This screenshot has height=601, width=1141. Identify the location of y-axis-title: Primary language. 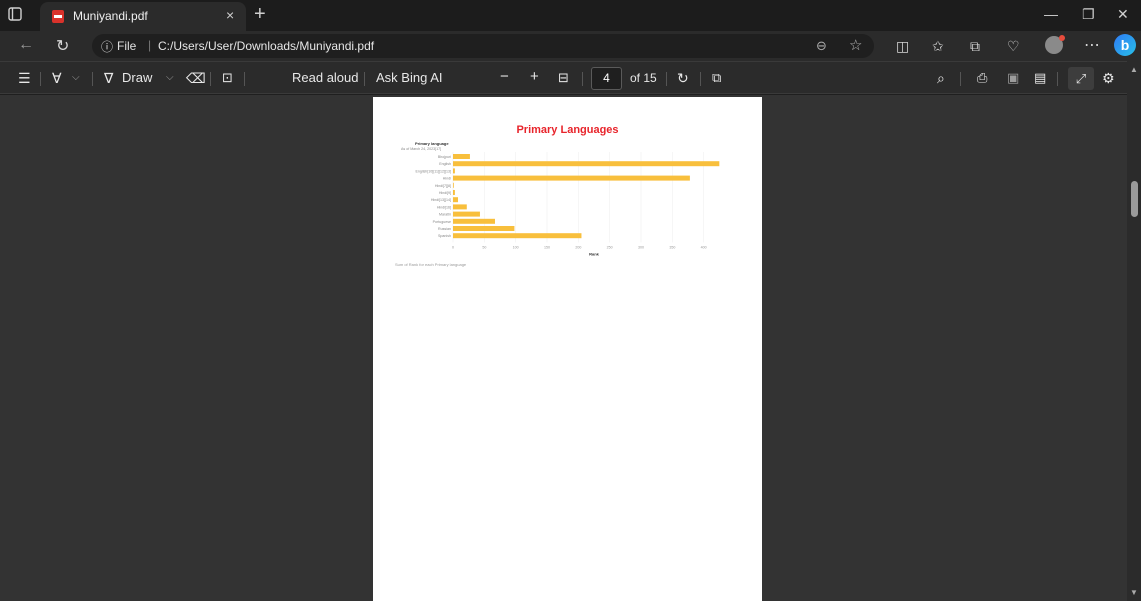
(432, 143).